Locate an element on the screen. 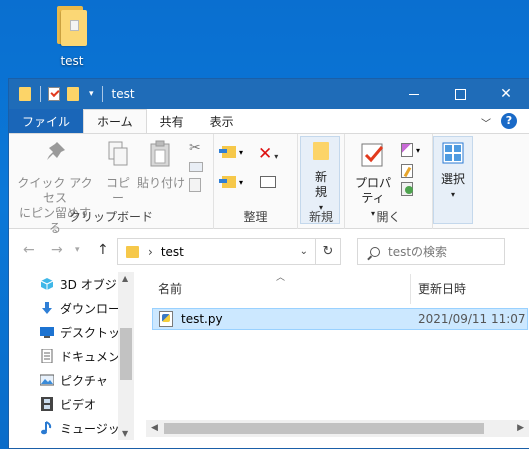  ribbon-tabs: ファイル ホーム 共有 表示 ﹀ ? is located at coordinates (269, 121).